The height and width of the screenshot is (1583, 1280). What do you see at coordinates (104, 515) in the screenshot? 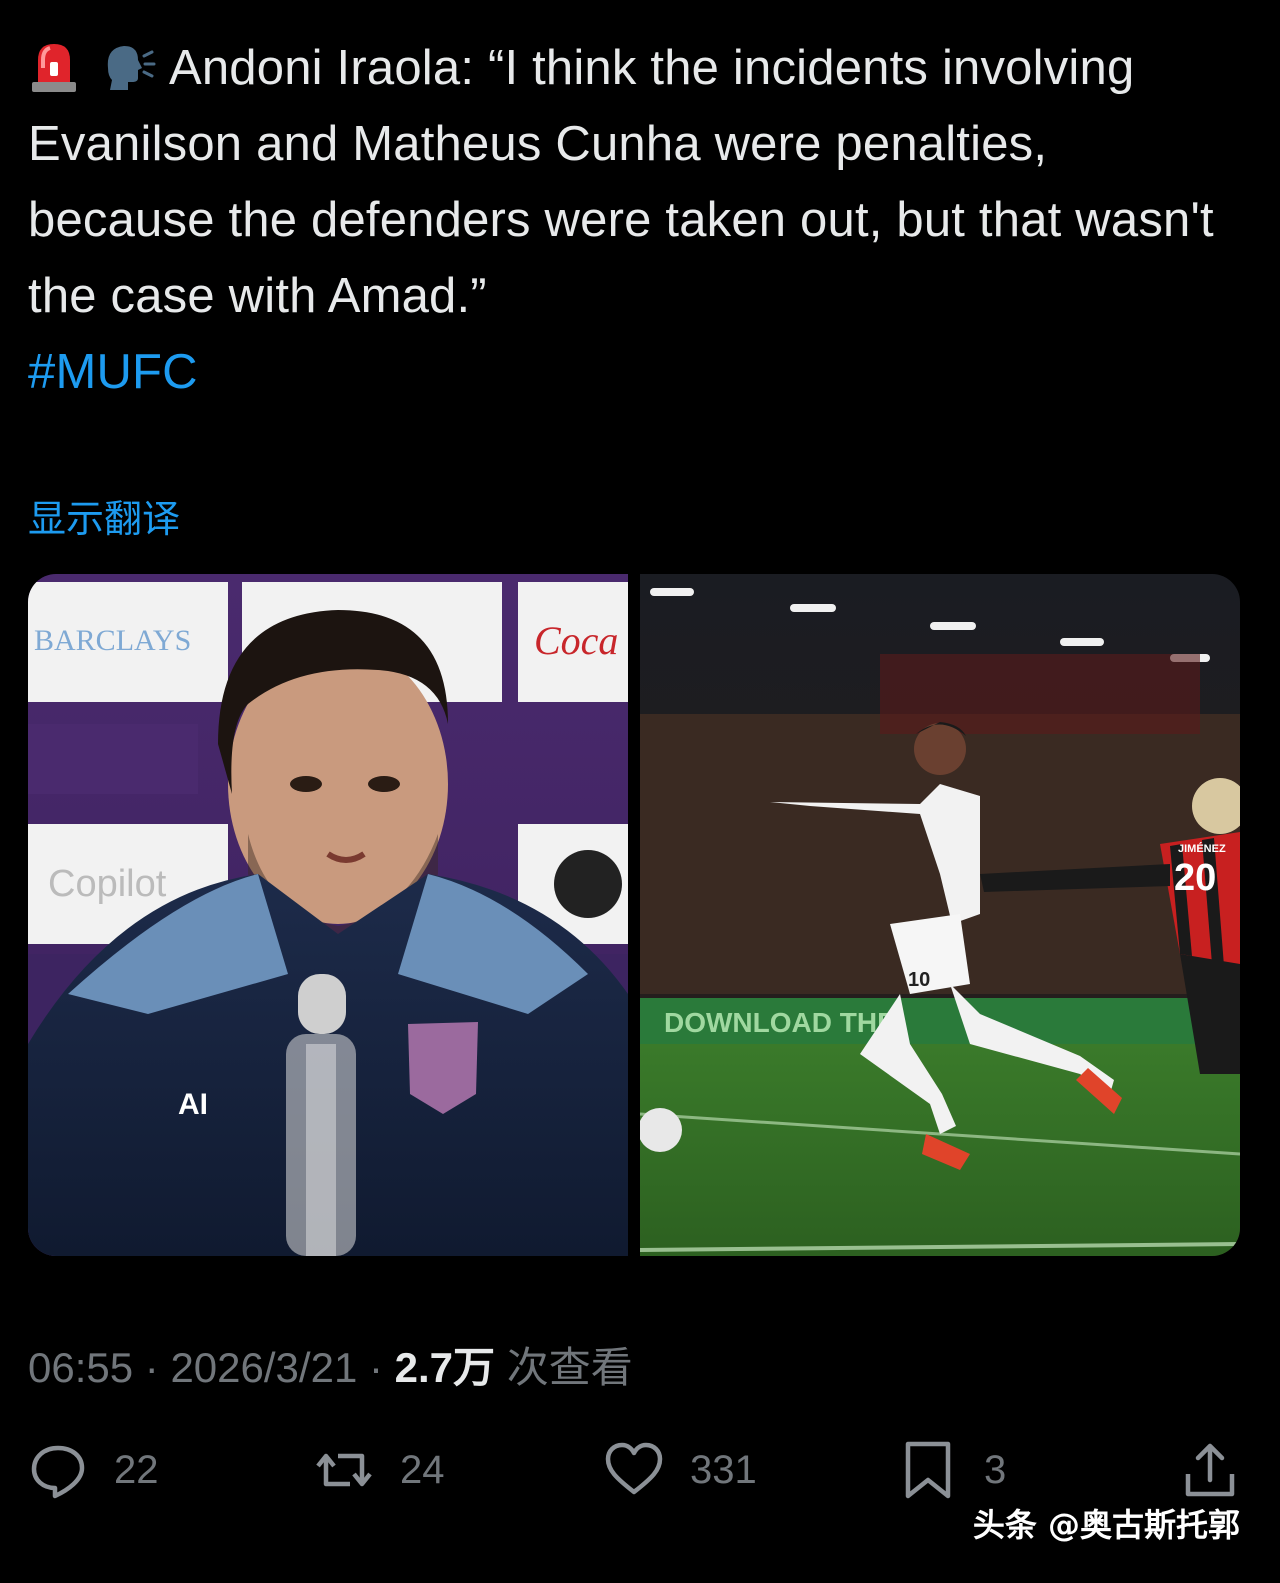
I see `show-translation-link: 显示翻译` at bounding box center [104, 515].